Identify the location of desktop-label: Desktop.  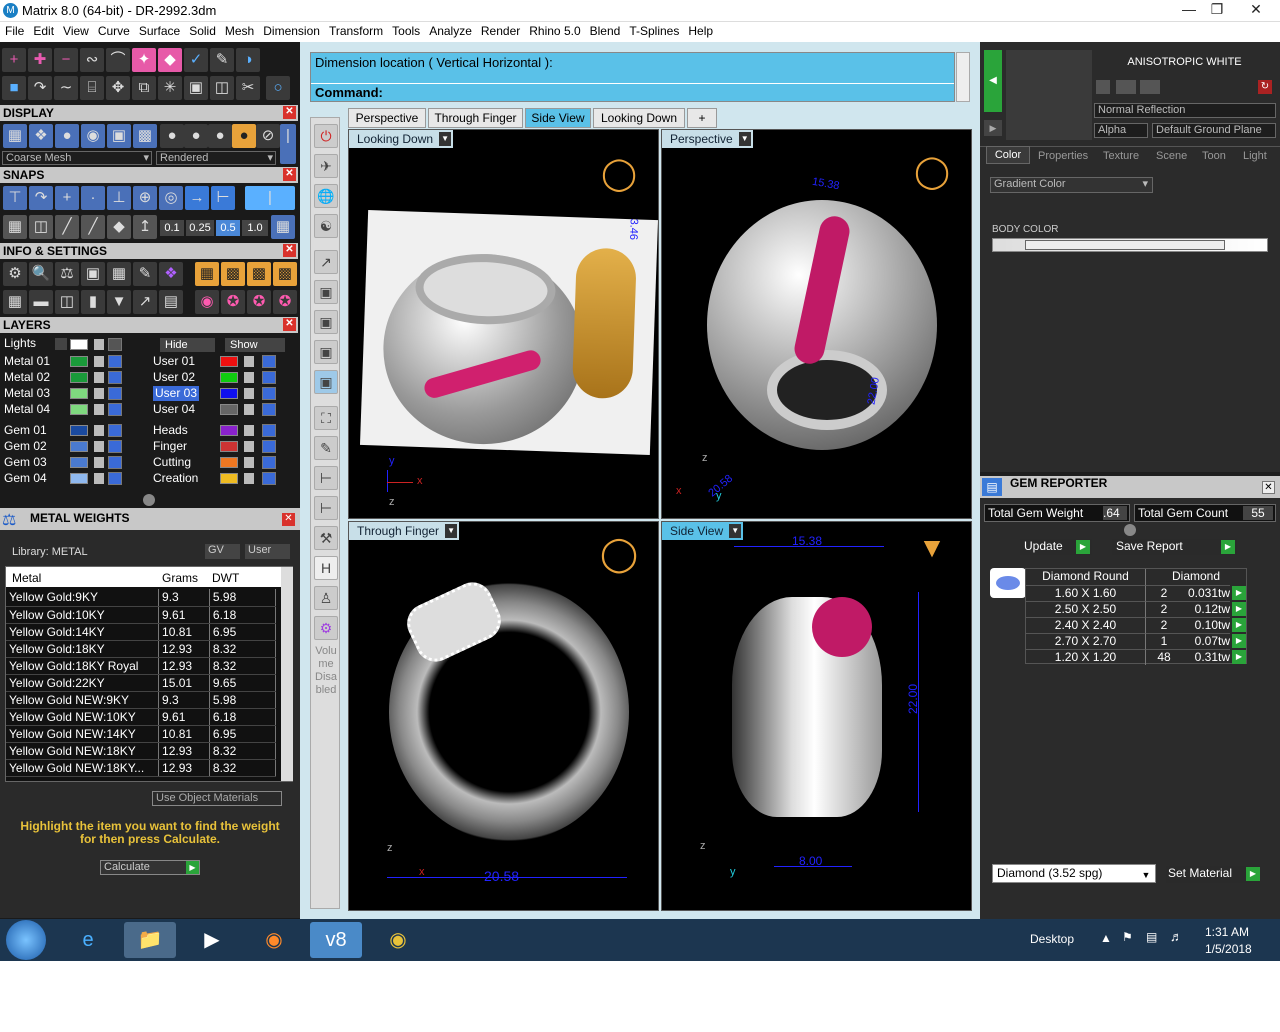
(1052, 939).